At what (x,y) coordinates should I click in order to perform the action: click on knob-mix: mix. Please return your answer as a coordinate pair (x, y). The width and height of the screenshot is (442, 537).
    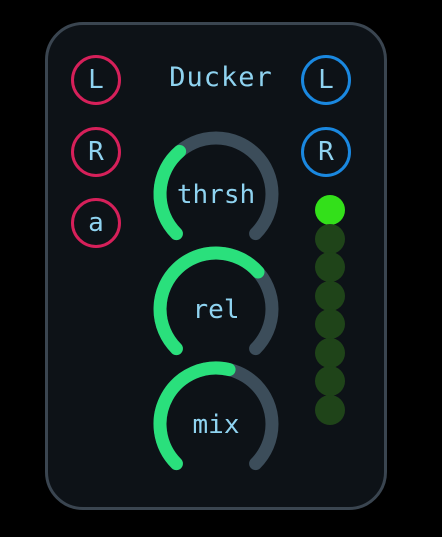
    Looking at the image, I should click on (216, 416).